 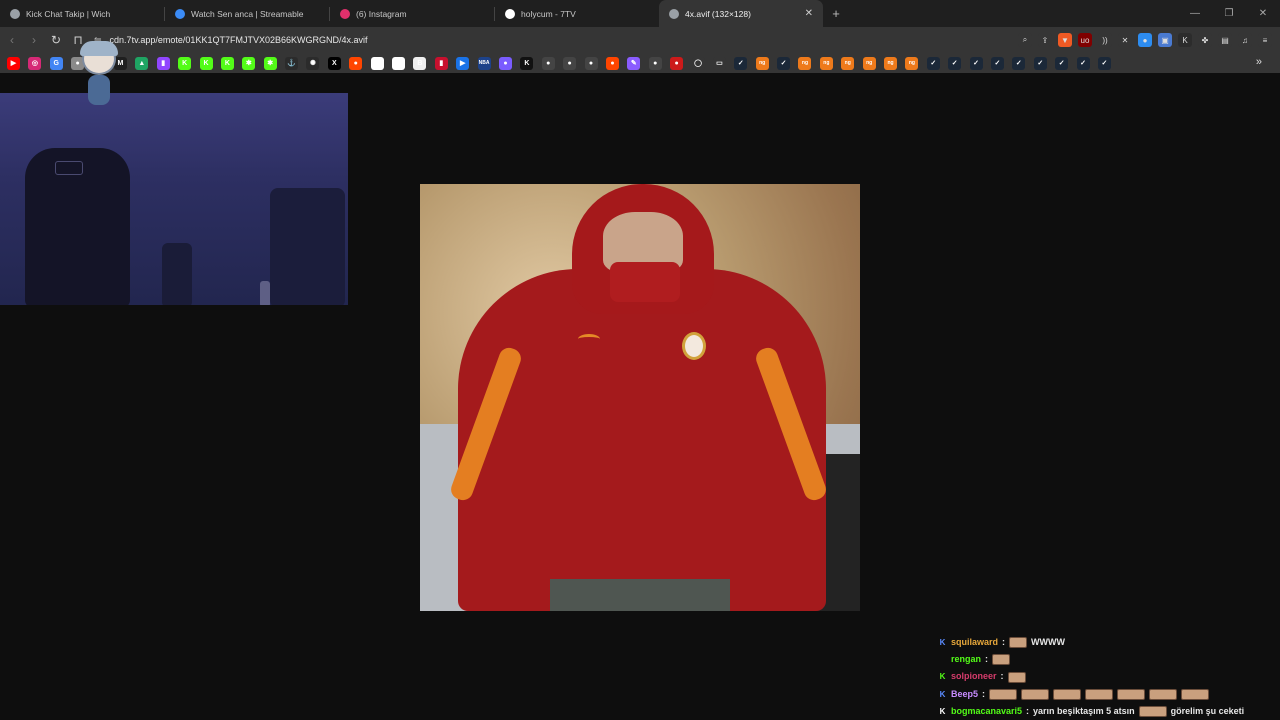 What do you see at coordinates (997, 63) in the screenshot?
I see `bookmark-steam-6-icon: ✓` at bounding box center [997, 63].